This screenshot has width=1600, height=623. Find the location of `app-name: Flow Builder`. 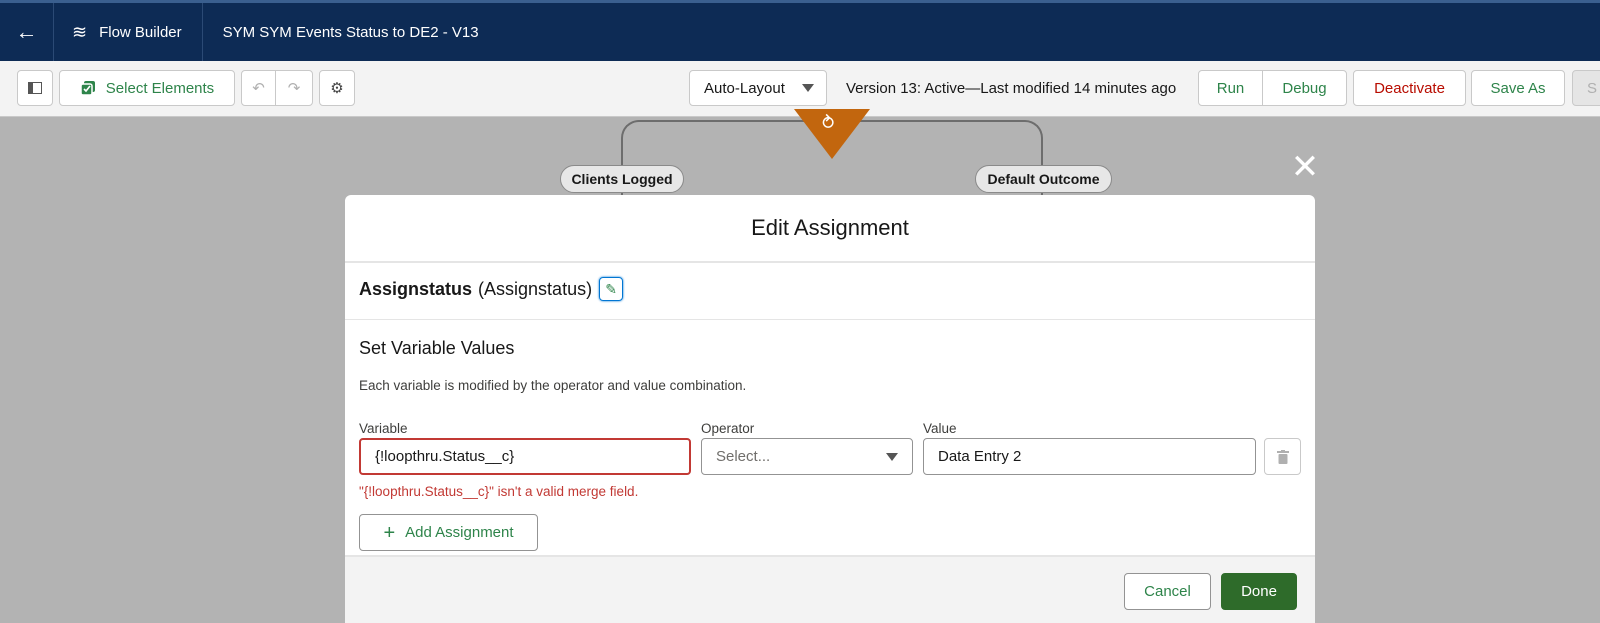

app-name: Flow Builder is located at coordinates (140, 32).